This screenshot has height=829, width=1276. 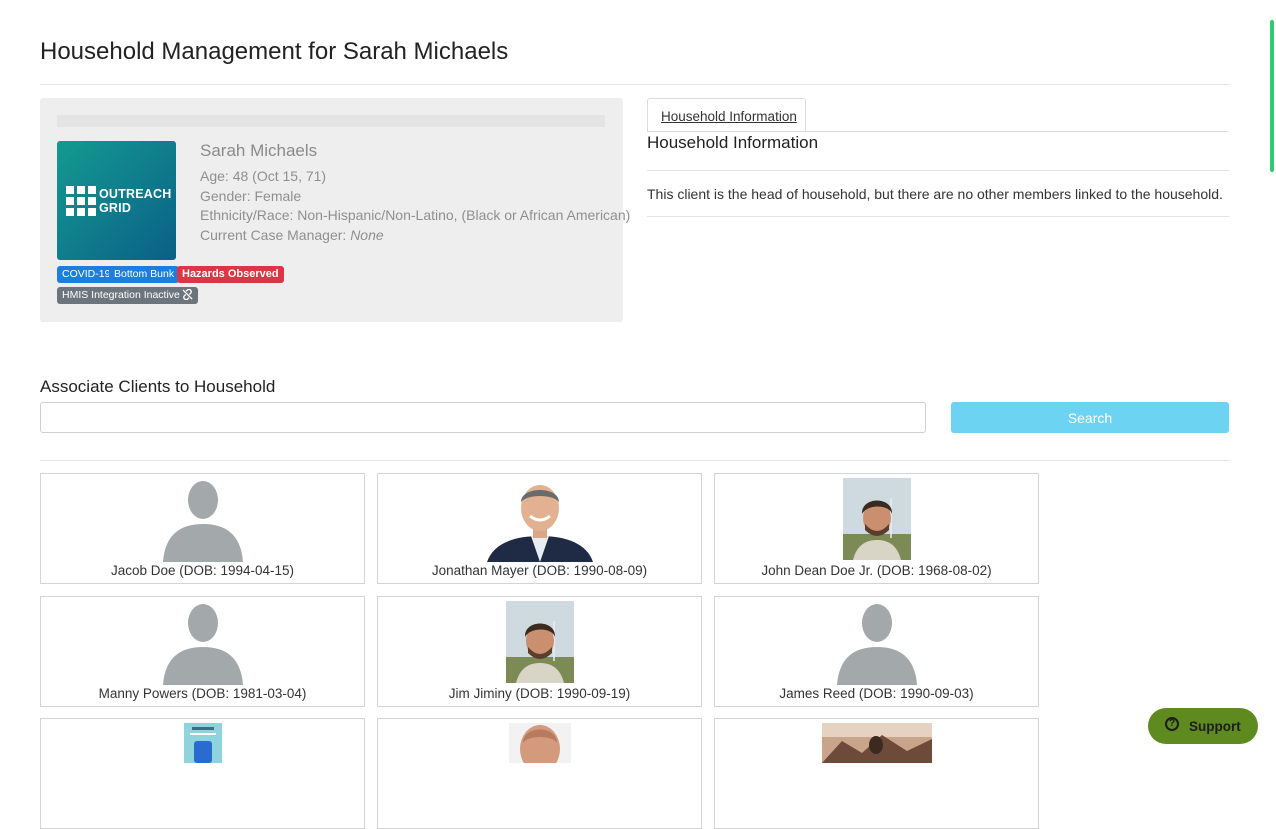 What do you see at coordinates (539, 570) in the screenshot?
I see `client-label: Jonathan Mayer (DOB: 1990-08-09)` at bounding box center [539, 570].